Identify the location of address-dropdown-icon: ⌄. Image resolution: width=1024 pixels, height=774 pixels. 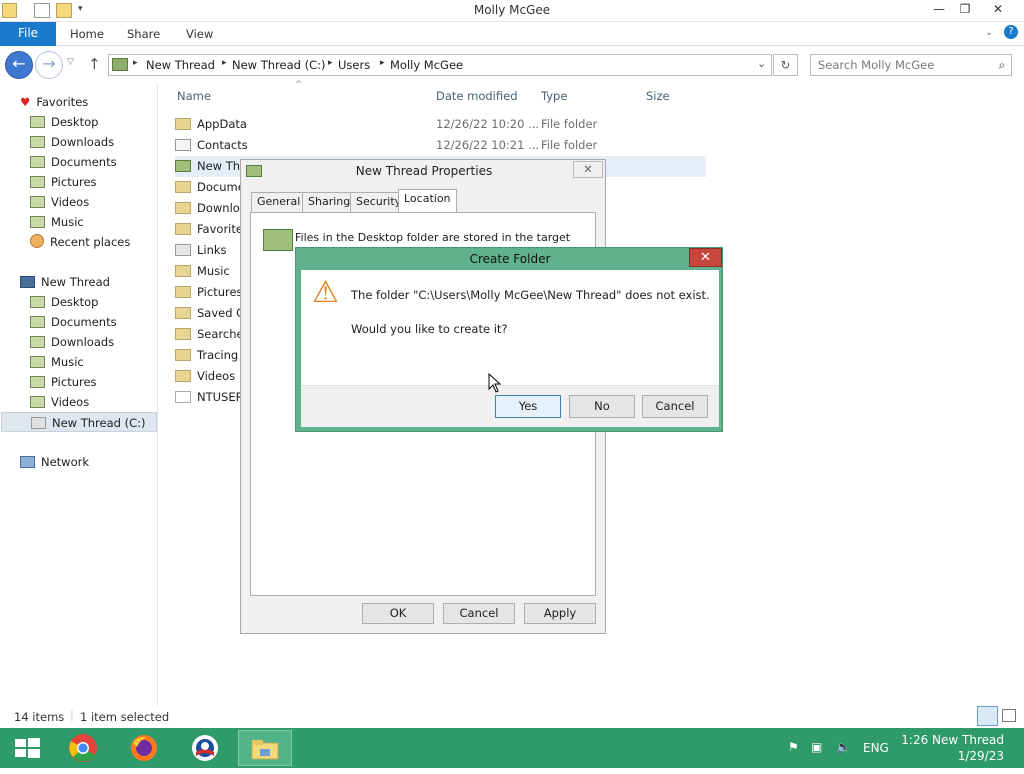
(761, 63).